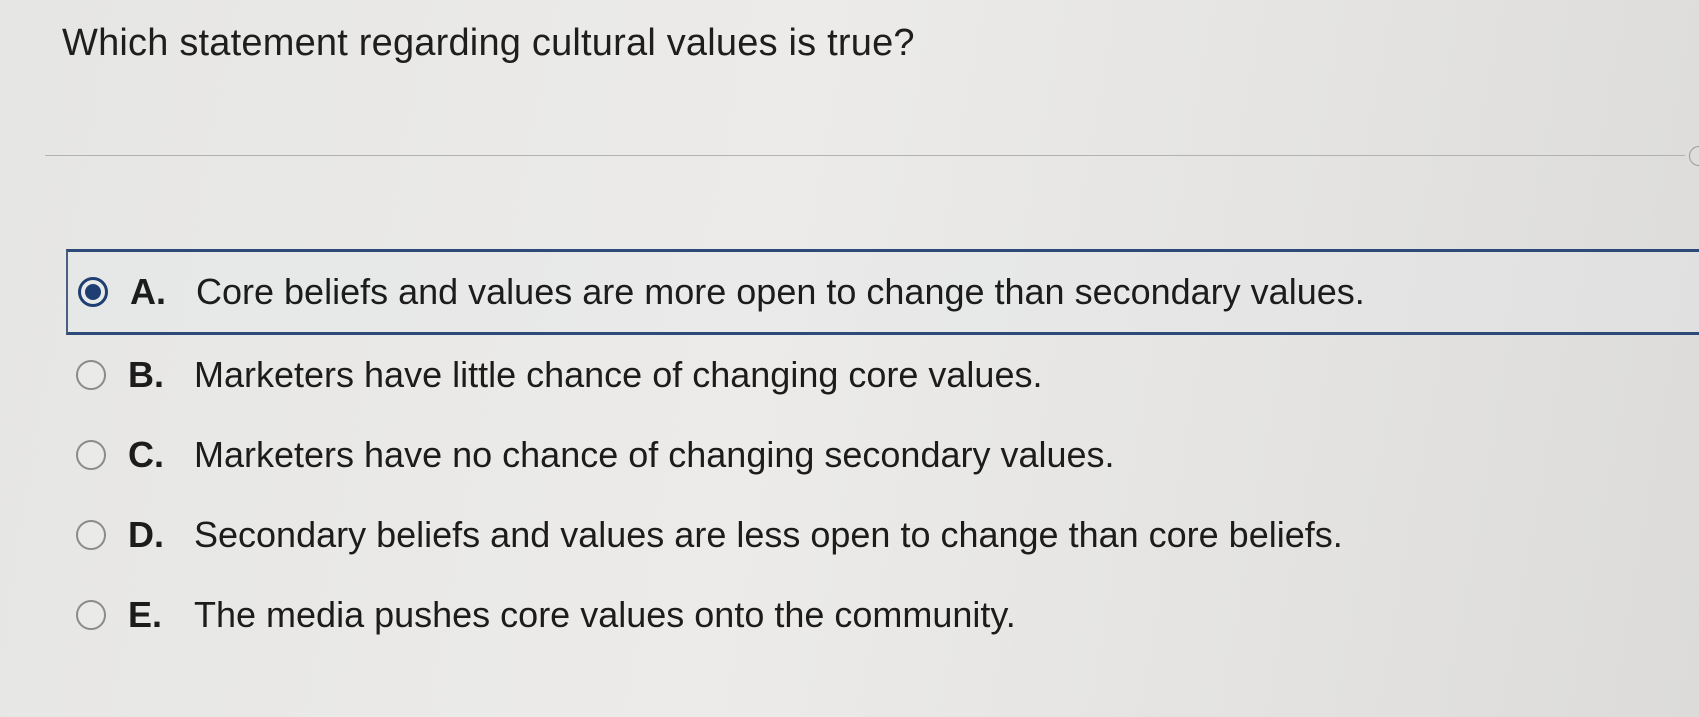 Image resolution: width=1699 pixels, height=717 pixels. I want to click on radio-button-e, so click(91, 615).